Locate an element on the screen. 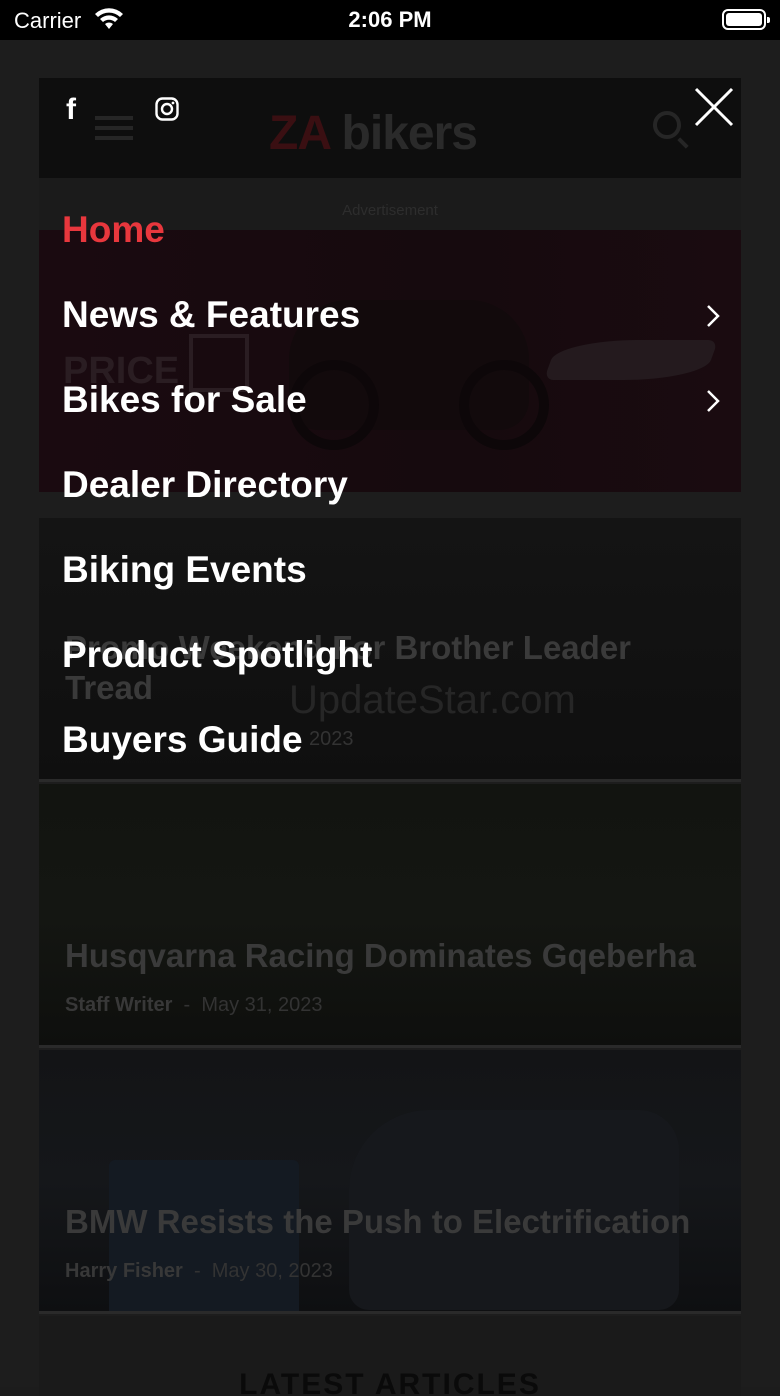 This screenshot has height=1396, width=780. facebook-icon: f is located at coordinates (76, 110).